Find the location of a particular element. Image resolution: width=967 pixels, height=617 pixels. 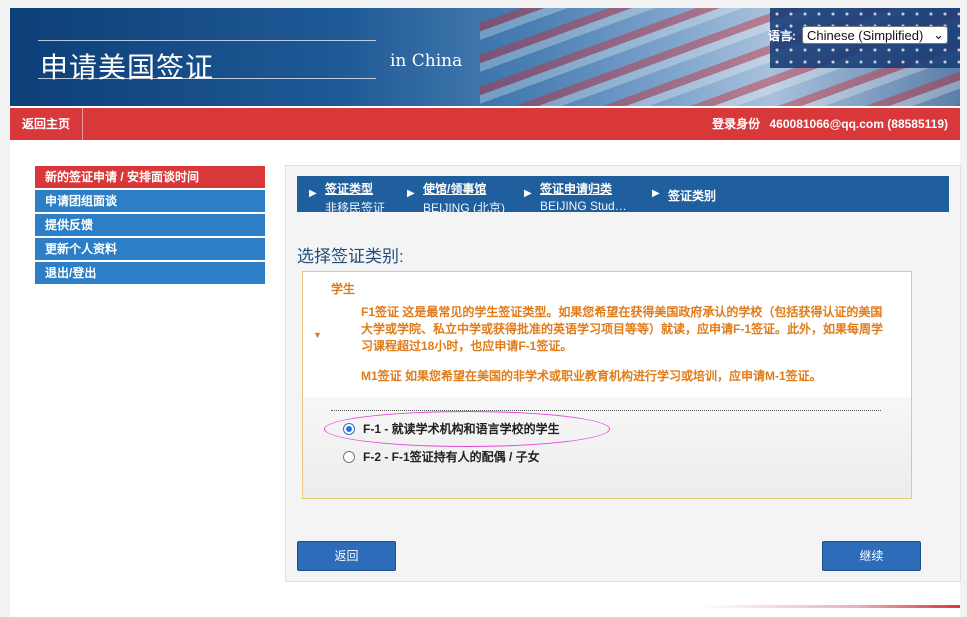

breadcrumb-step-visa-type: ▶ 签证类型 非移民签证 is located at coordinates (347, 198).